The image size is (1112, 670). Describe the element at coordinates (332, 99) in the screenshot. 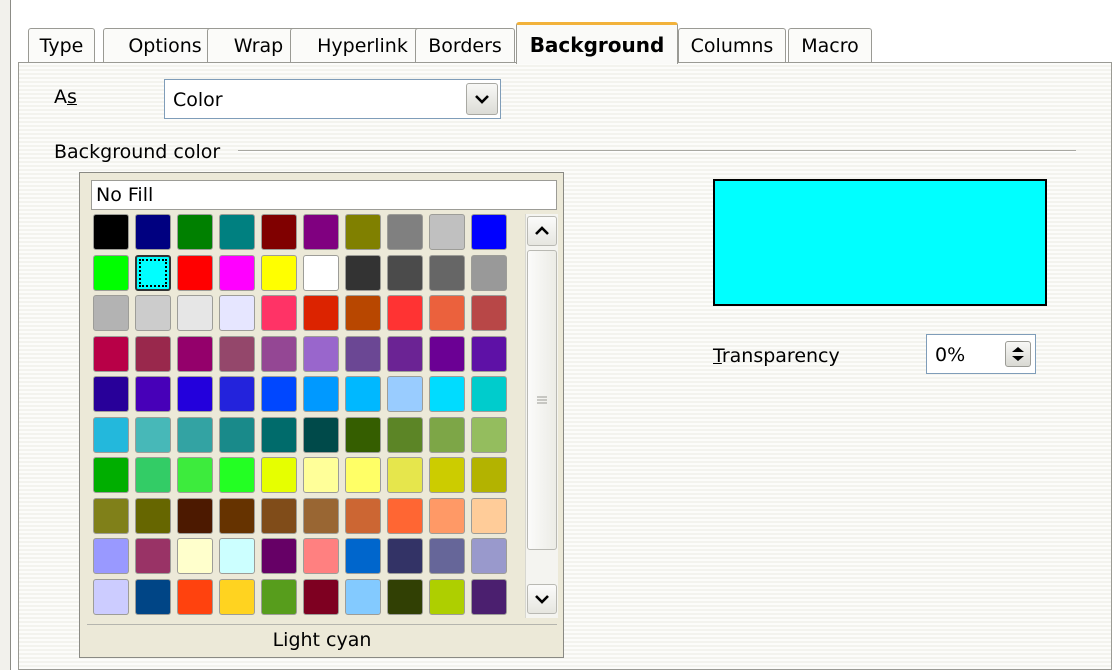

I see `as-select: Color` at that location.